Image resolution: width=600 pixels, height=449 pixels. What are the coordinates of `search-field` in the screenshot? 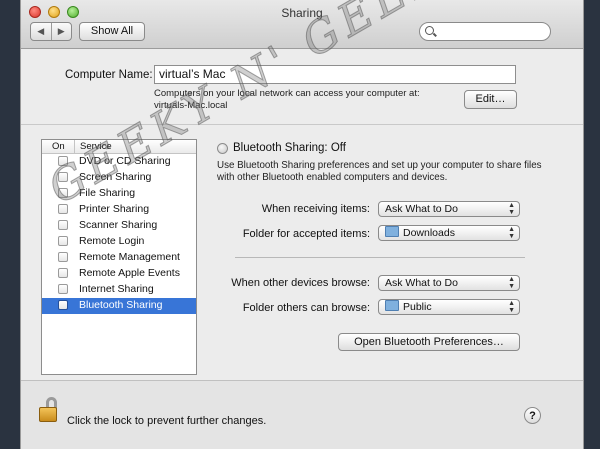 It's located at (485, 31).